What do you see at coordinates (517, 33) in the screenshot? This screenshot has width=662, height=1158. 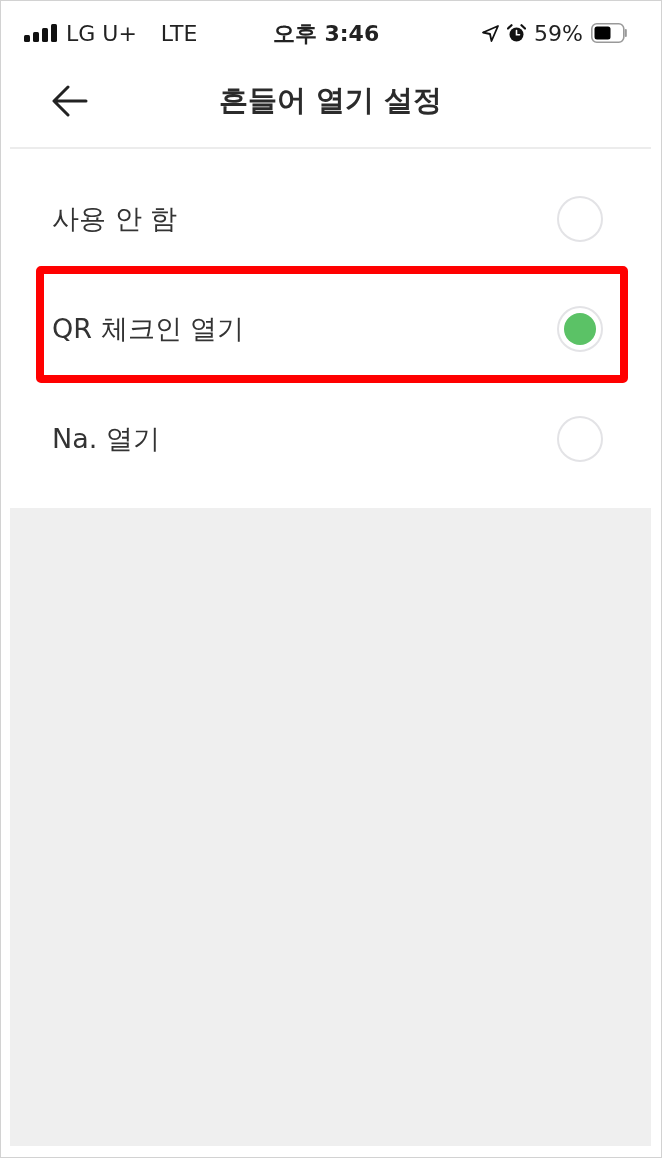 I see `alarm-clock-icon` at bounding box center [517, 33].